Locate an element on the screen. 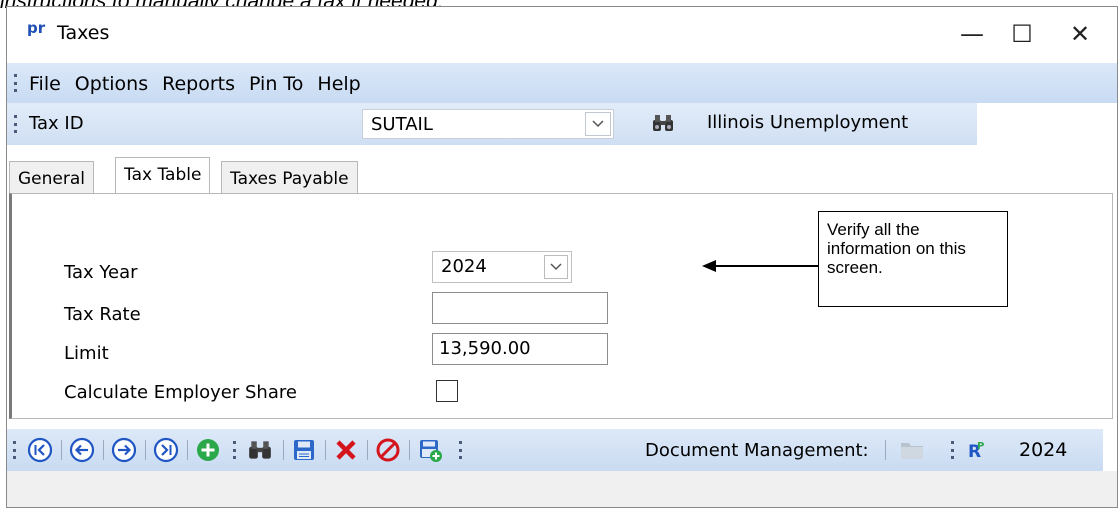 Image resolution: width=1118 pixels, height=508 pixels. delete-button is located at coordinates (346, 450).